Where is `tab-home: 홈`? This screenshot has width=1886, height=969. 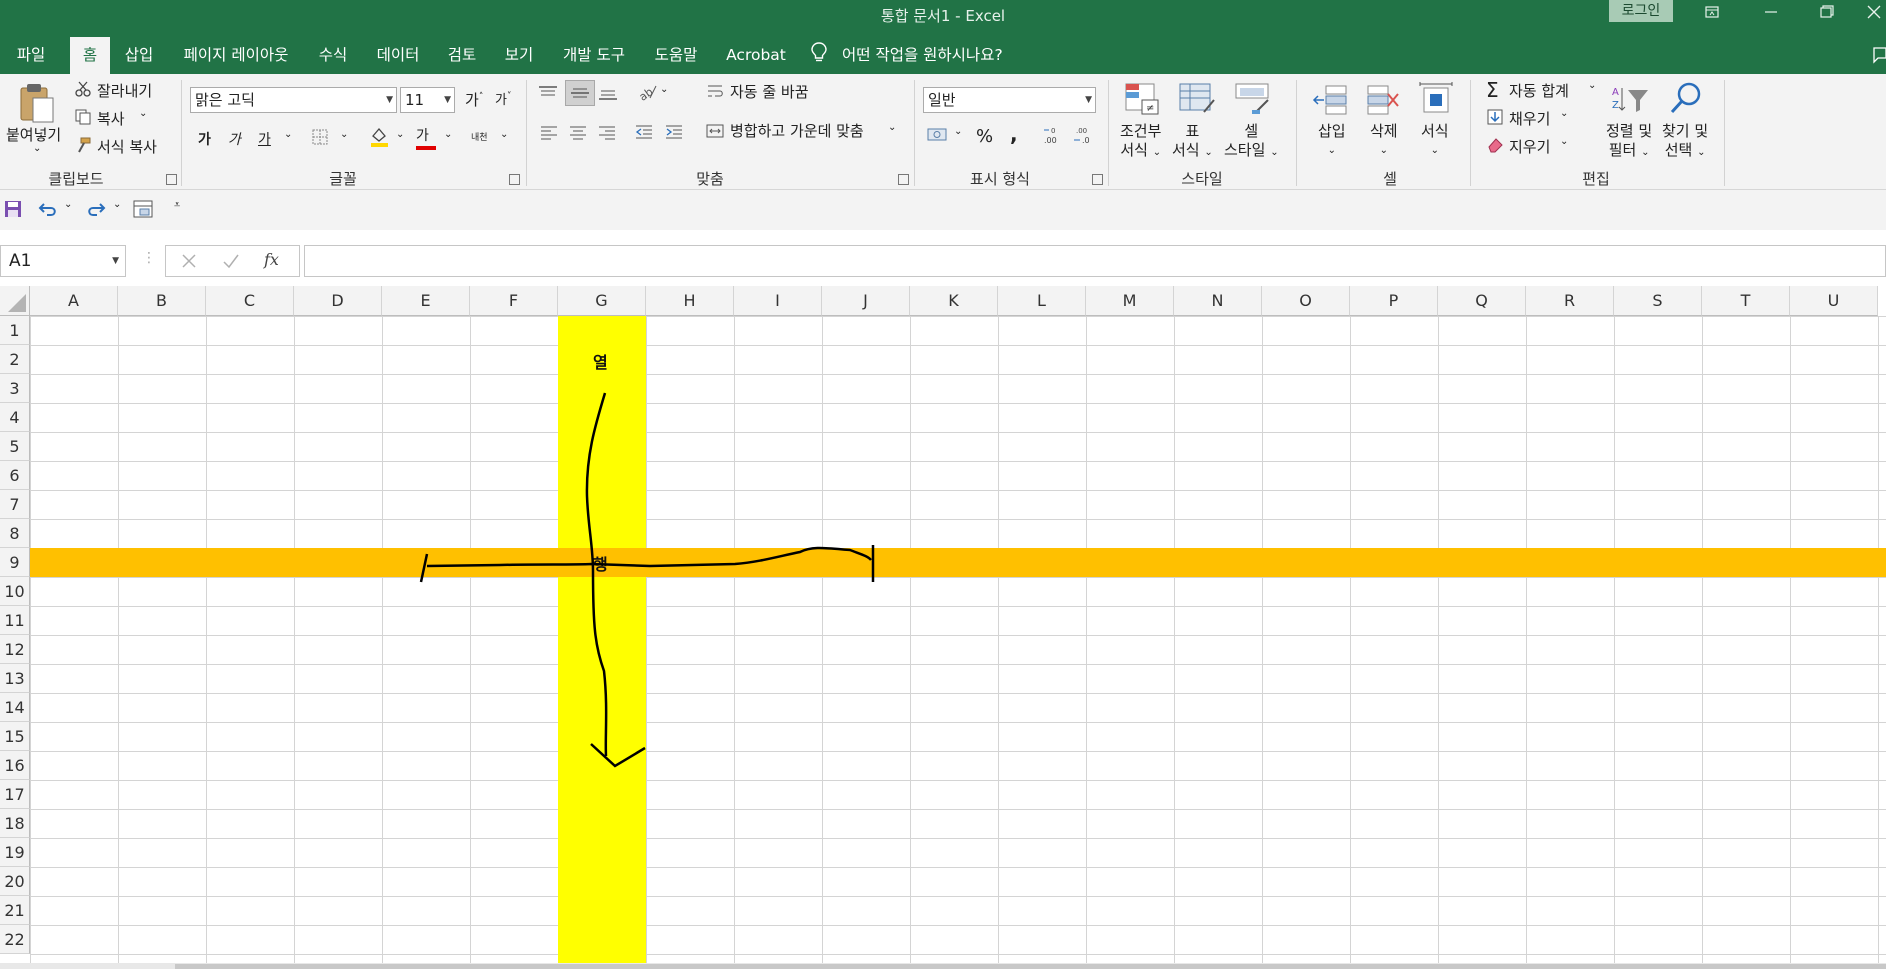 tab-home: 홈 is located at coordinates (90, 55).